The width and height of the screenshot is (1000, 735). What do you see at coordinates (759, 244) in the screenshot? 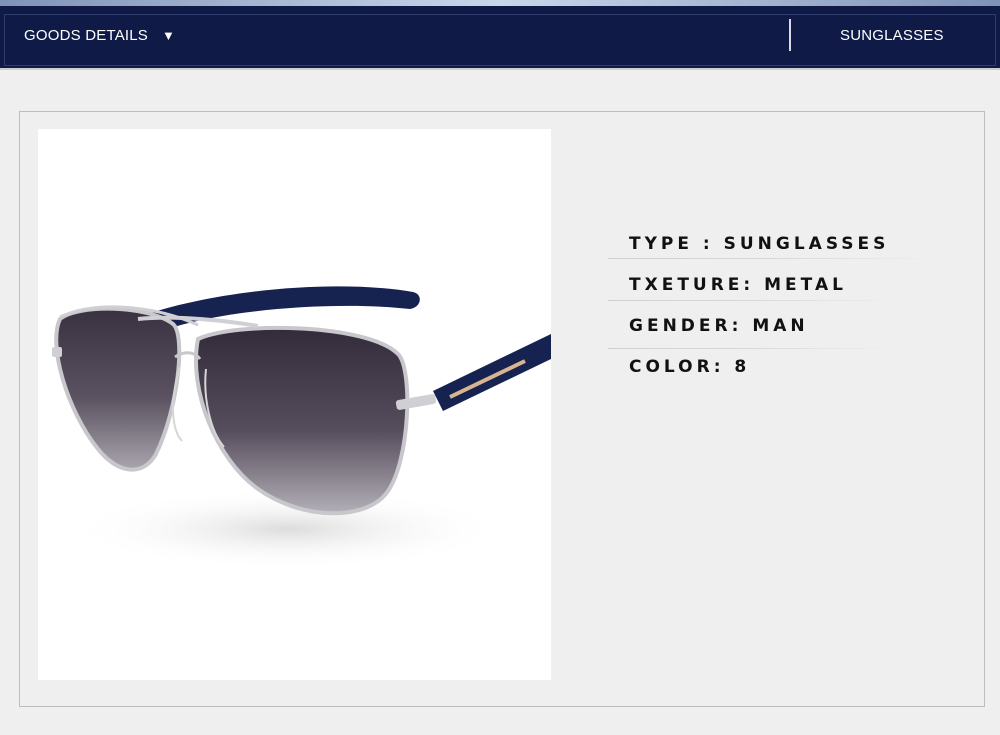
I see `spec-type: TYPE : SUNGLASSES` at bounding box center [759, 244].